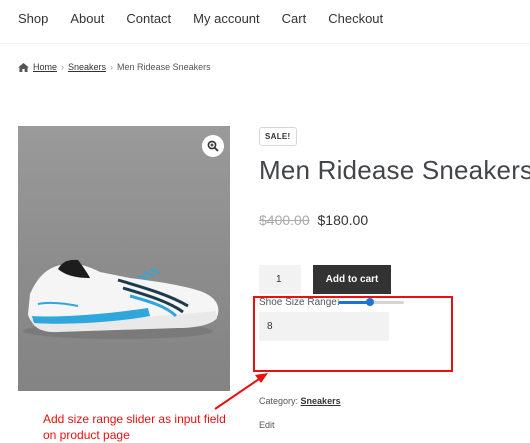 The width and height of the screenshot is (530, 443). I want to click on product-category: Category: Sneakers, so click(300, 401).